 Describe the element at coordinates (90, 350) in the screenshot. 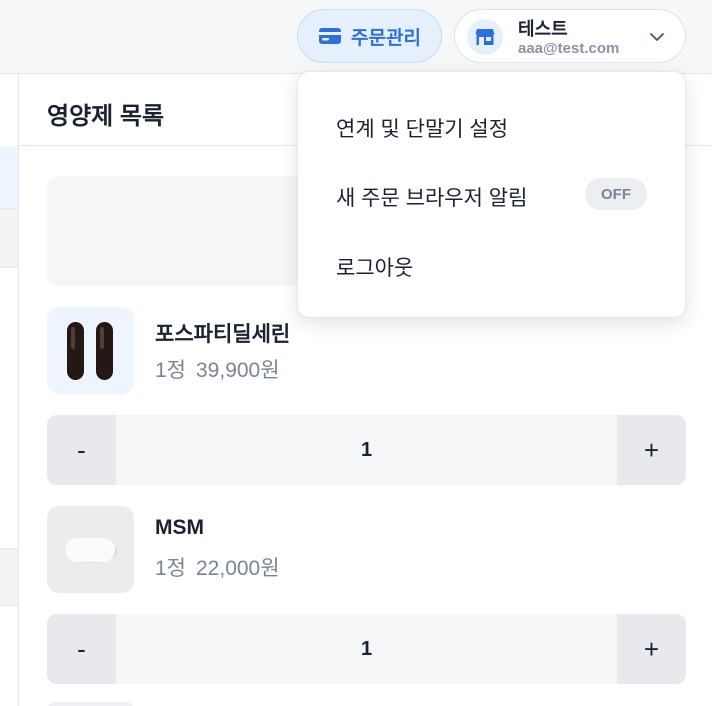

I see `product-image-phosphatidylserine` at that location.